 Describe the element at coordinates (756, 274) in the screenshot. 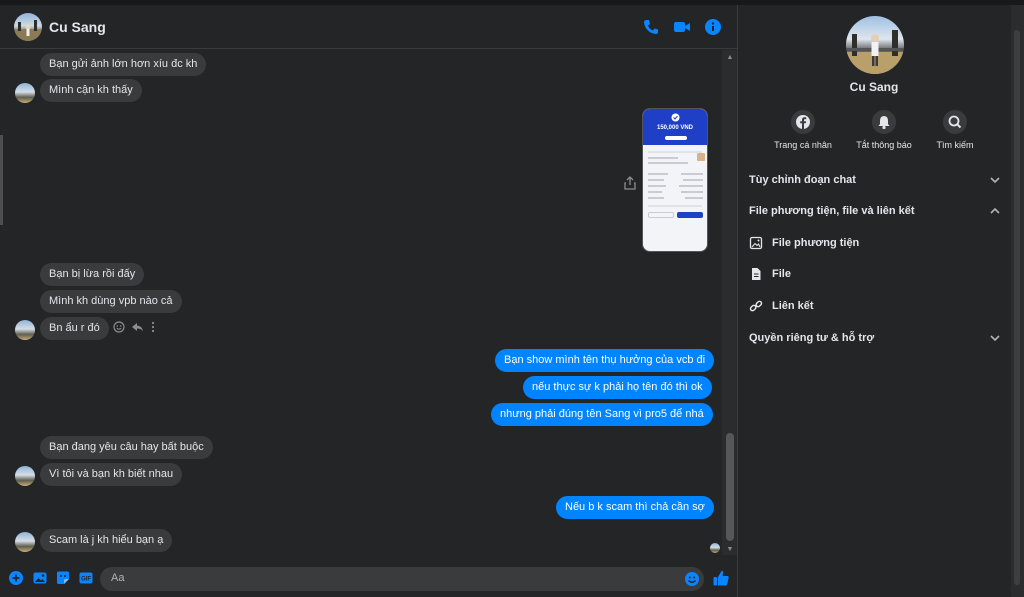

I see `file-icon` at that location.